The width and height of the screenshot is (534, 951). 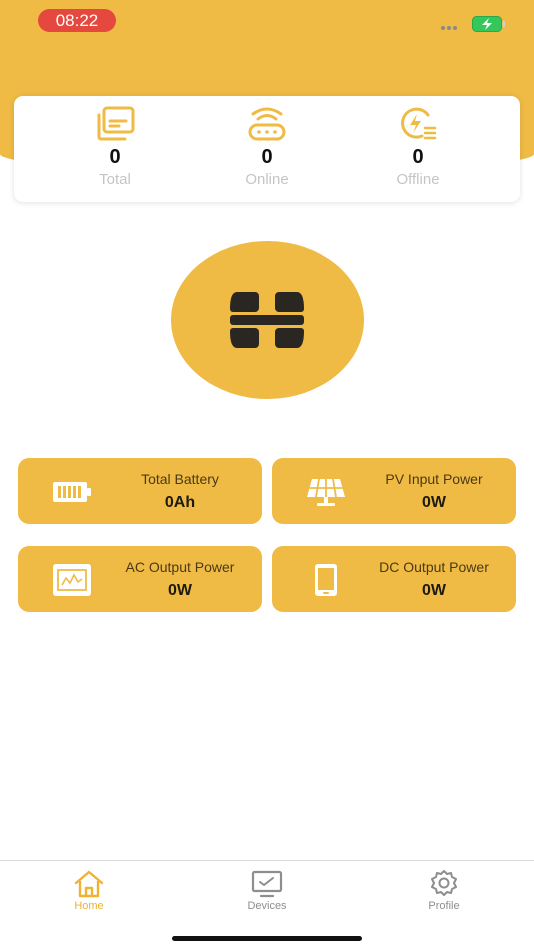 I want to click on tab-devices: Devices, so click(x=267, y=890).